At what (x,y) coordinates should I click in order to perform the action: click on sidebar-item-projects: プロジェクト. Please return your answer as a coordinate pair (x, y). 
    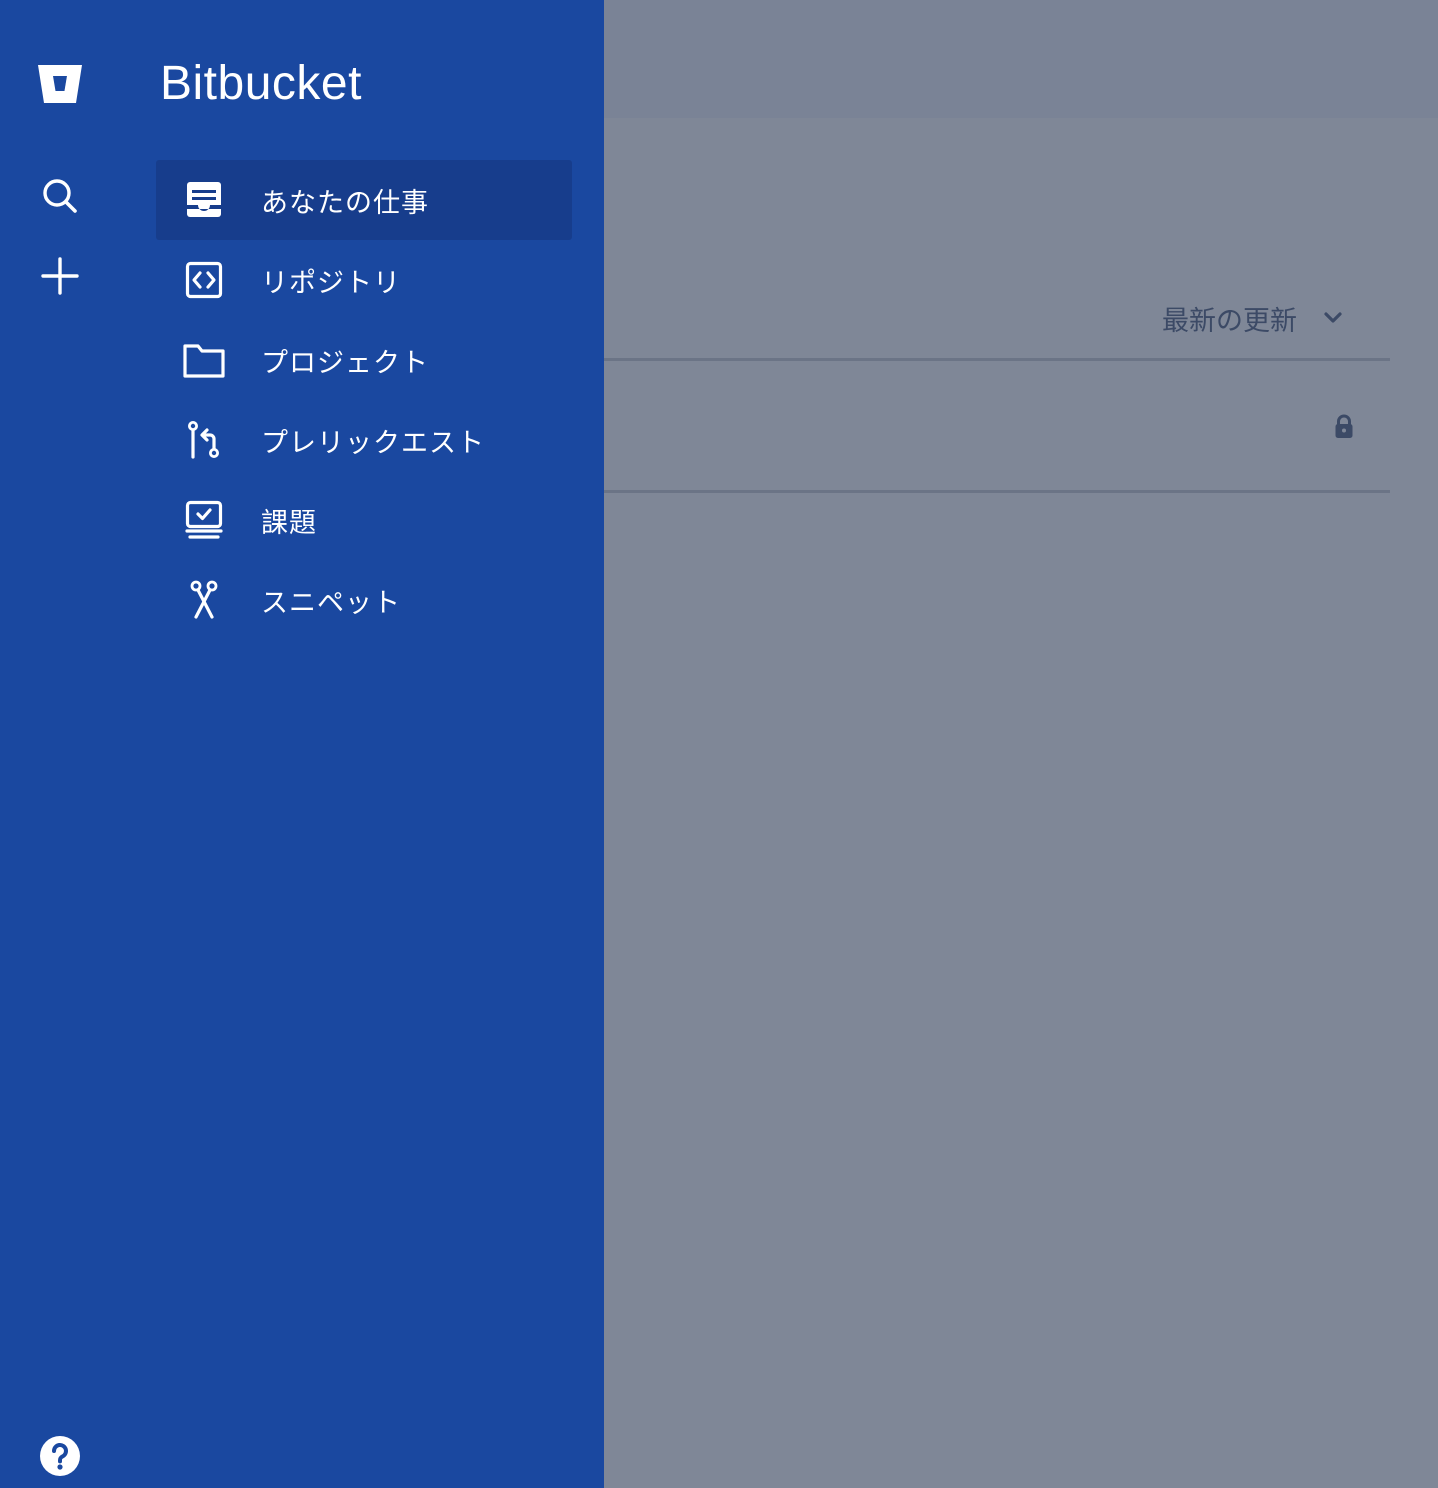
    Looking at the image, I should click on (364, 360).